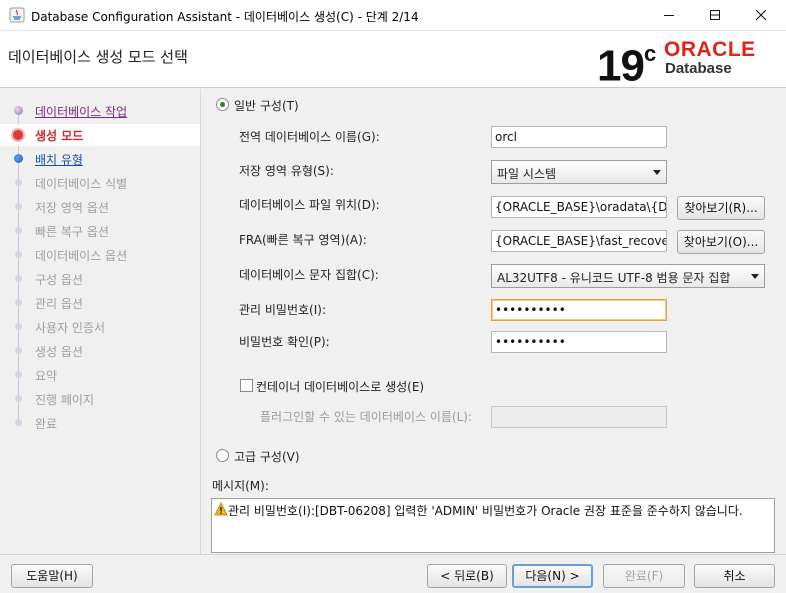 Image resolution: width=786 pixels, height=593 pixels. What do you see at coordinates (340, 386) in the screenshot?
I see `container-db-label: 컨테이너 데이터베이스로 생성(E)` at bounding box center [340, 386].